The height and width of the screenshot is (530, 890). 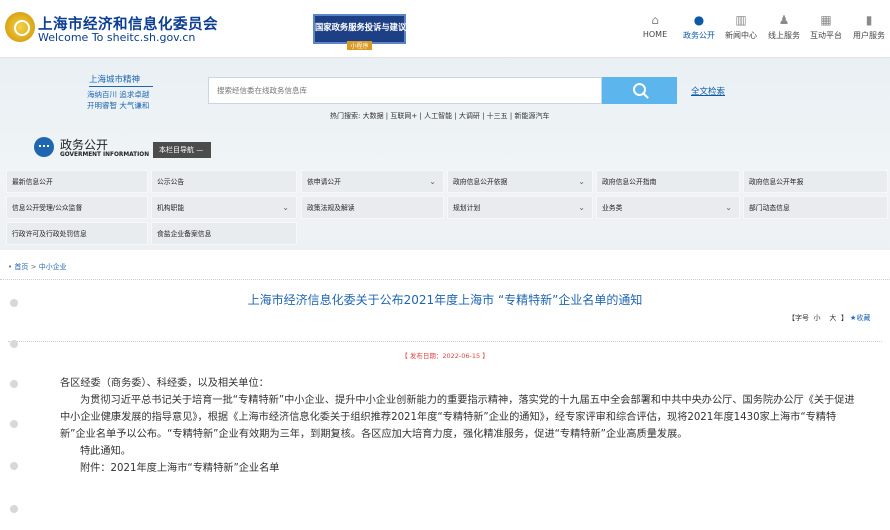 I want to click on nav-user-service-label: 用户服务, so click(x=869, y=35).